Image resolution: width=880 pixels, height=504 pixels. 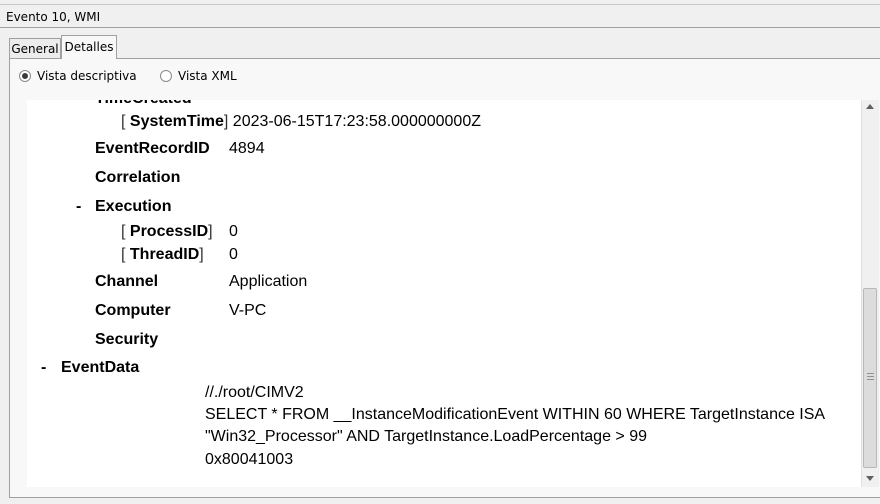 What do you see at coordinates (249, 459) in the screenshot?
I see `eventdata-error-code: 0x80041003` at bounding box center [249, 459].